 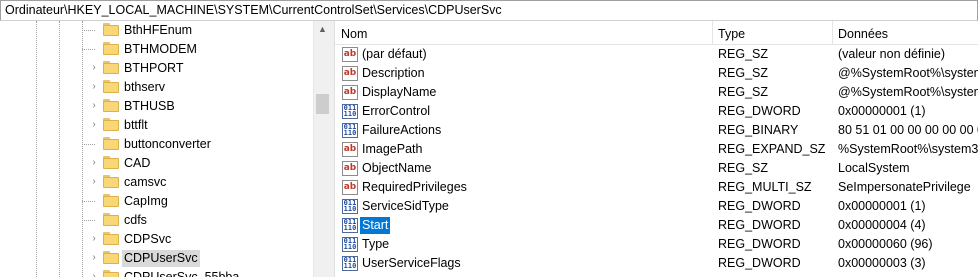 What do you see at coordinates (885, 244) in the screenshot?
I see `value-data: 0x00000060 (96)` at bounding box center [885, 244].